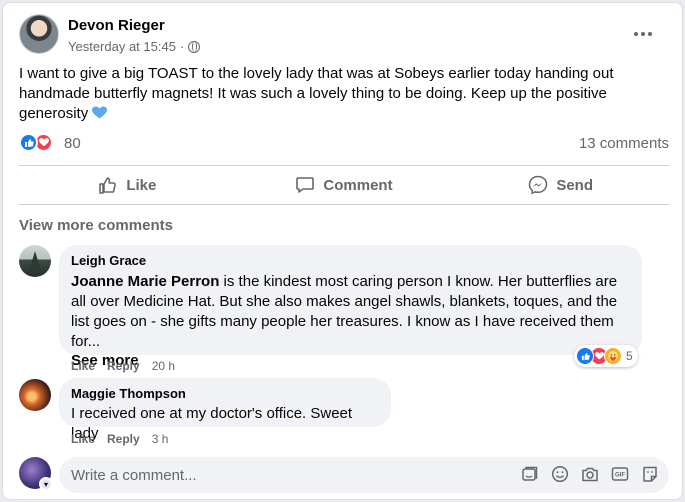  What do you see at coordinates (286, 475) in the screenshot?
I see `comment-input` at bounding box center [286, 475].